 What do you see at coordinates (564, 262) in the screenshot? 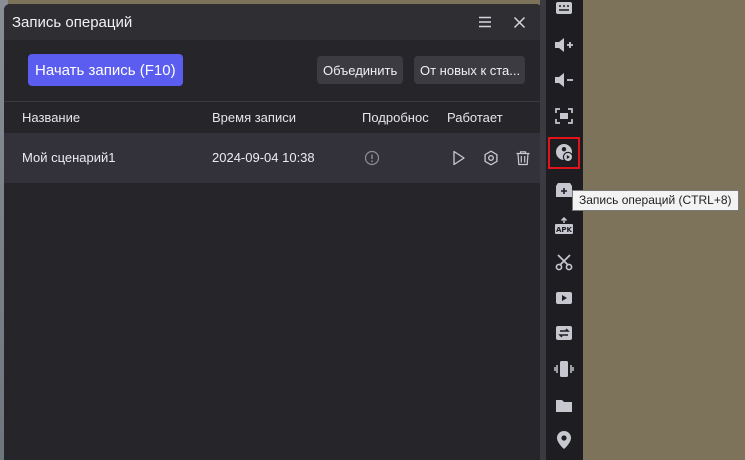
I see `scissors-icon` at bounding box center [564, 262].